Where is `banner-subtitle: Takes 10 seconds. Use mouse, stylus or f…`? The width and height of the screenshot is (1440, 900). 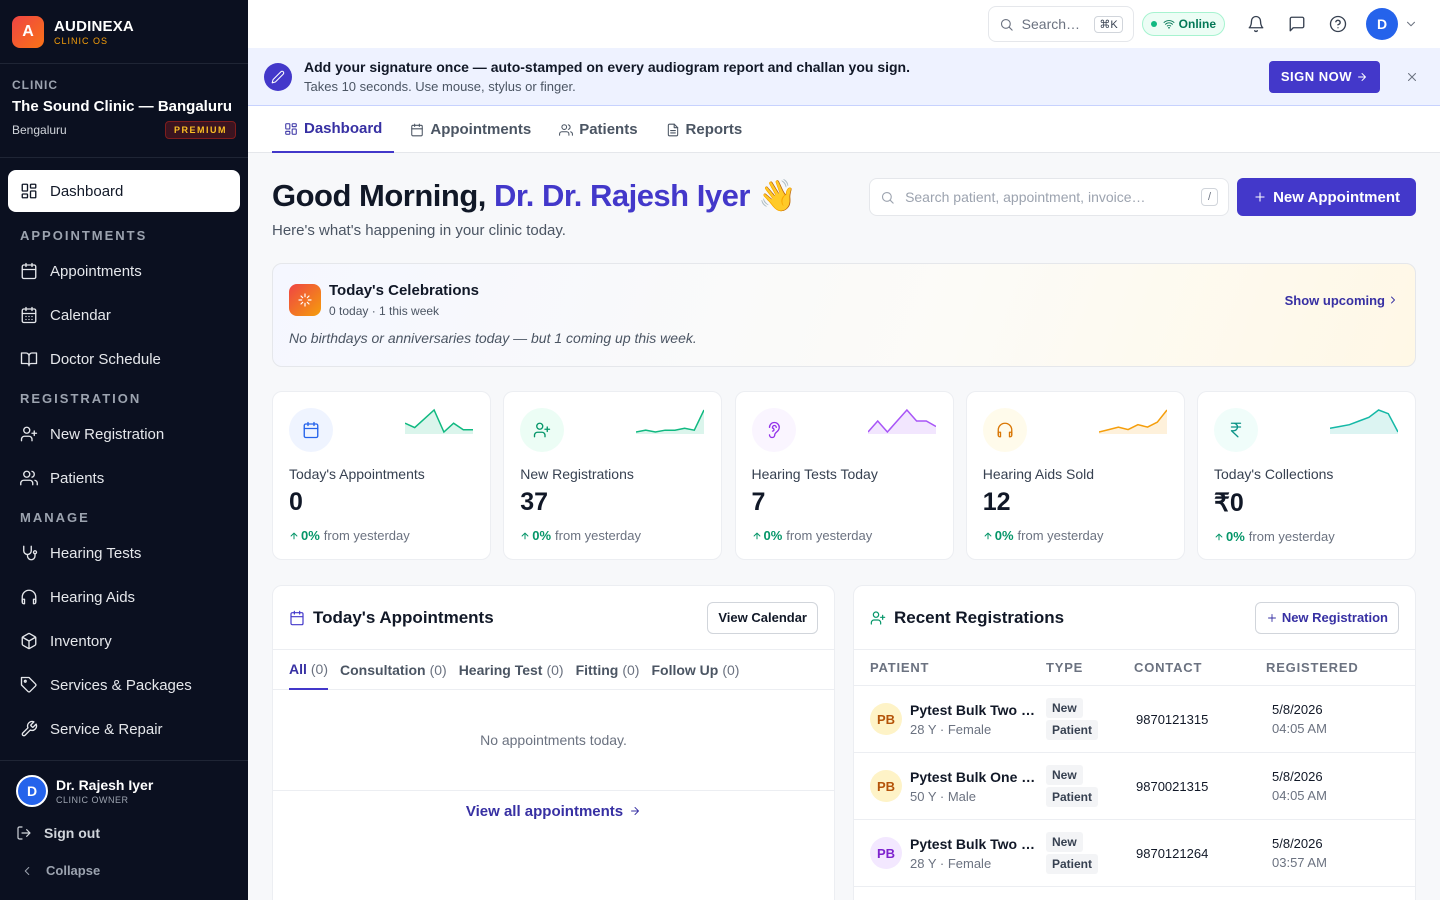
banner-subtitle: Takes 10 seconds. Use mouse, stylus or f… is located at coordinates (440, 86).